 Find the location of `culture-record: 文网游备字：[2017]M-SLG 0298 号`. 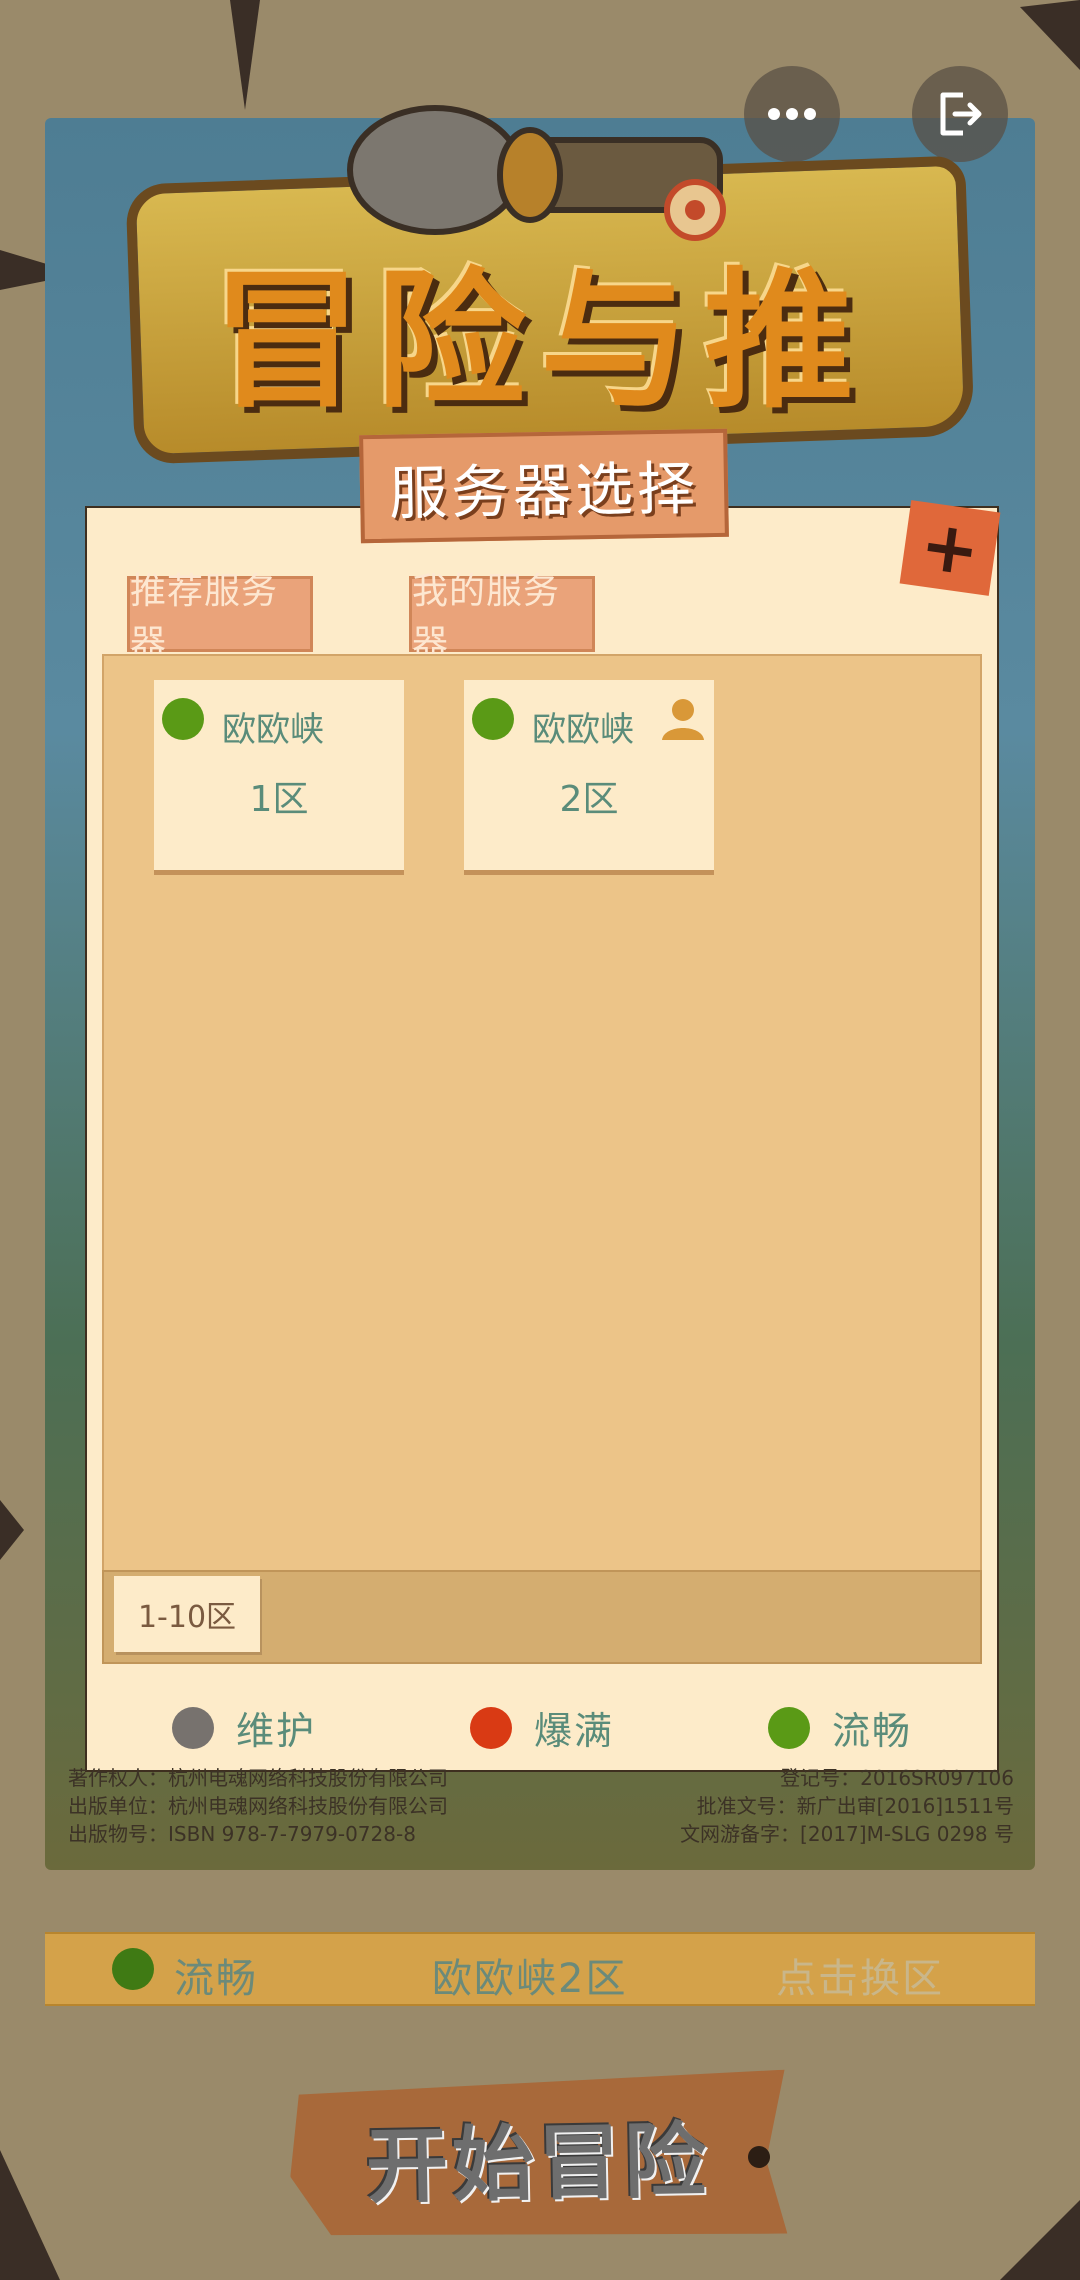

culture-record: 文网游备字：[2017]M-SLG 0298 号 is located at coordinates (847, 1834).